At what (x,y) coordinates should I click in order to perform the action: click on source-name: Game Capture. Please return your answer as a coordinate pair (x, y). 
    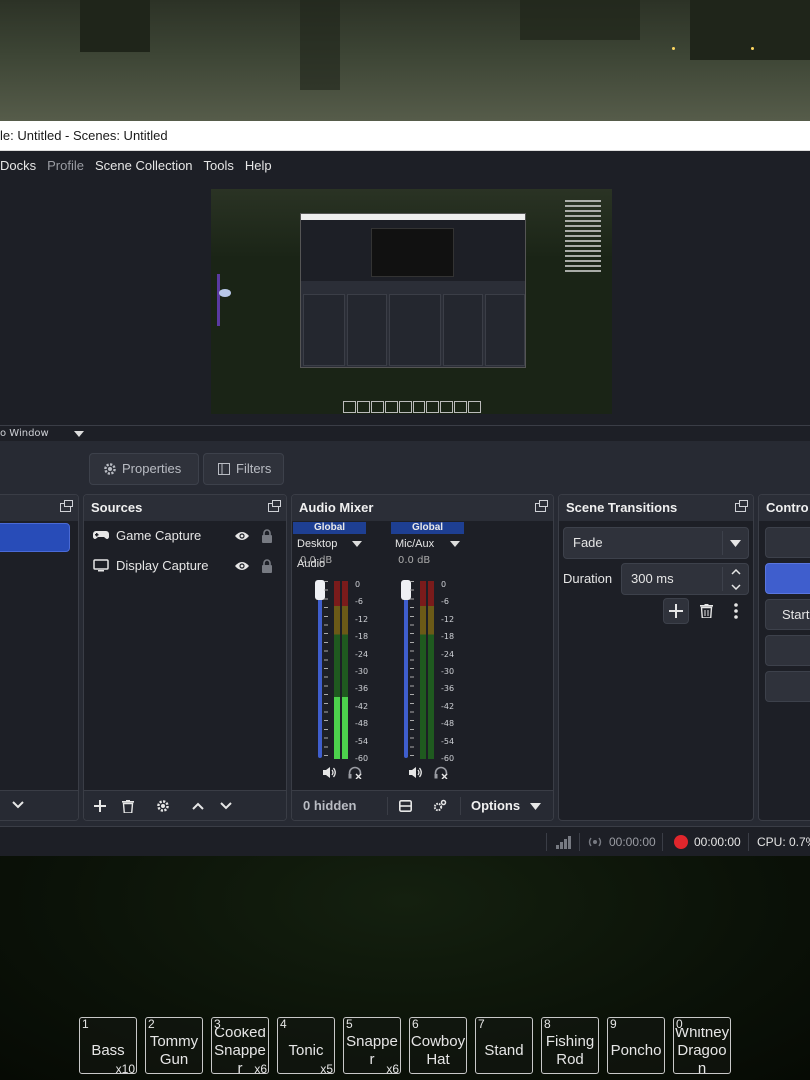
    Looking at the image, I should click on (159, 535).